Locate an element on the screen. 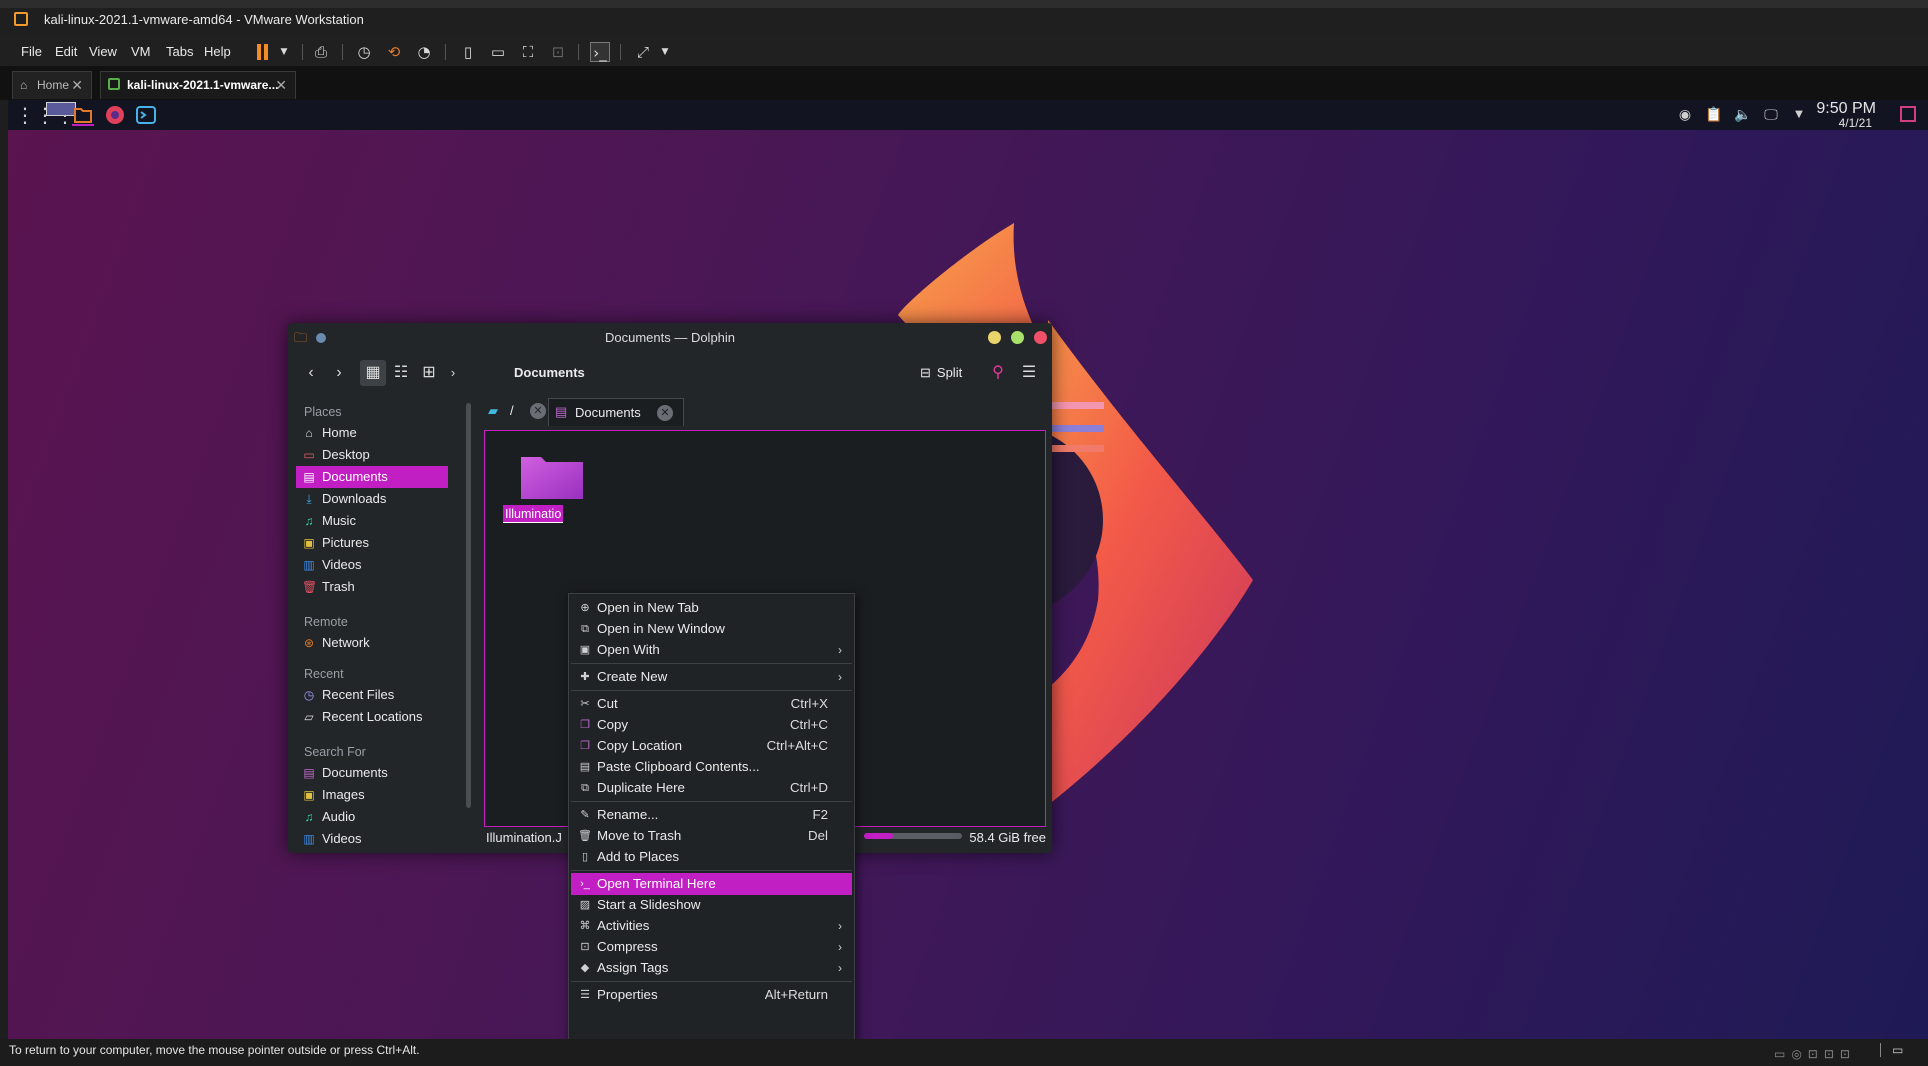 Image resolution: width=1928 pixels, height=1066 pixels. clock: 9:50 PM 4/1/21 is located at coordinates (1846, 115).